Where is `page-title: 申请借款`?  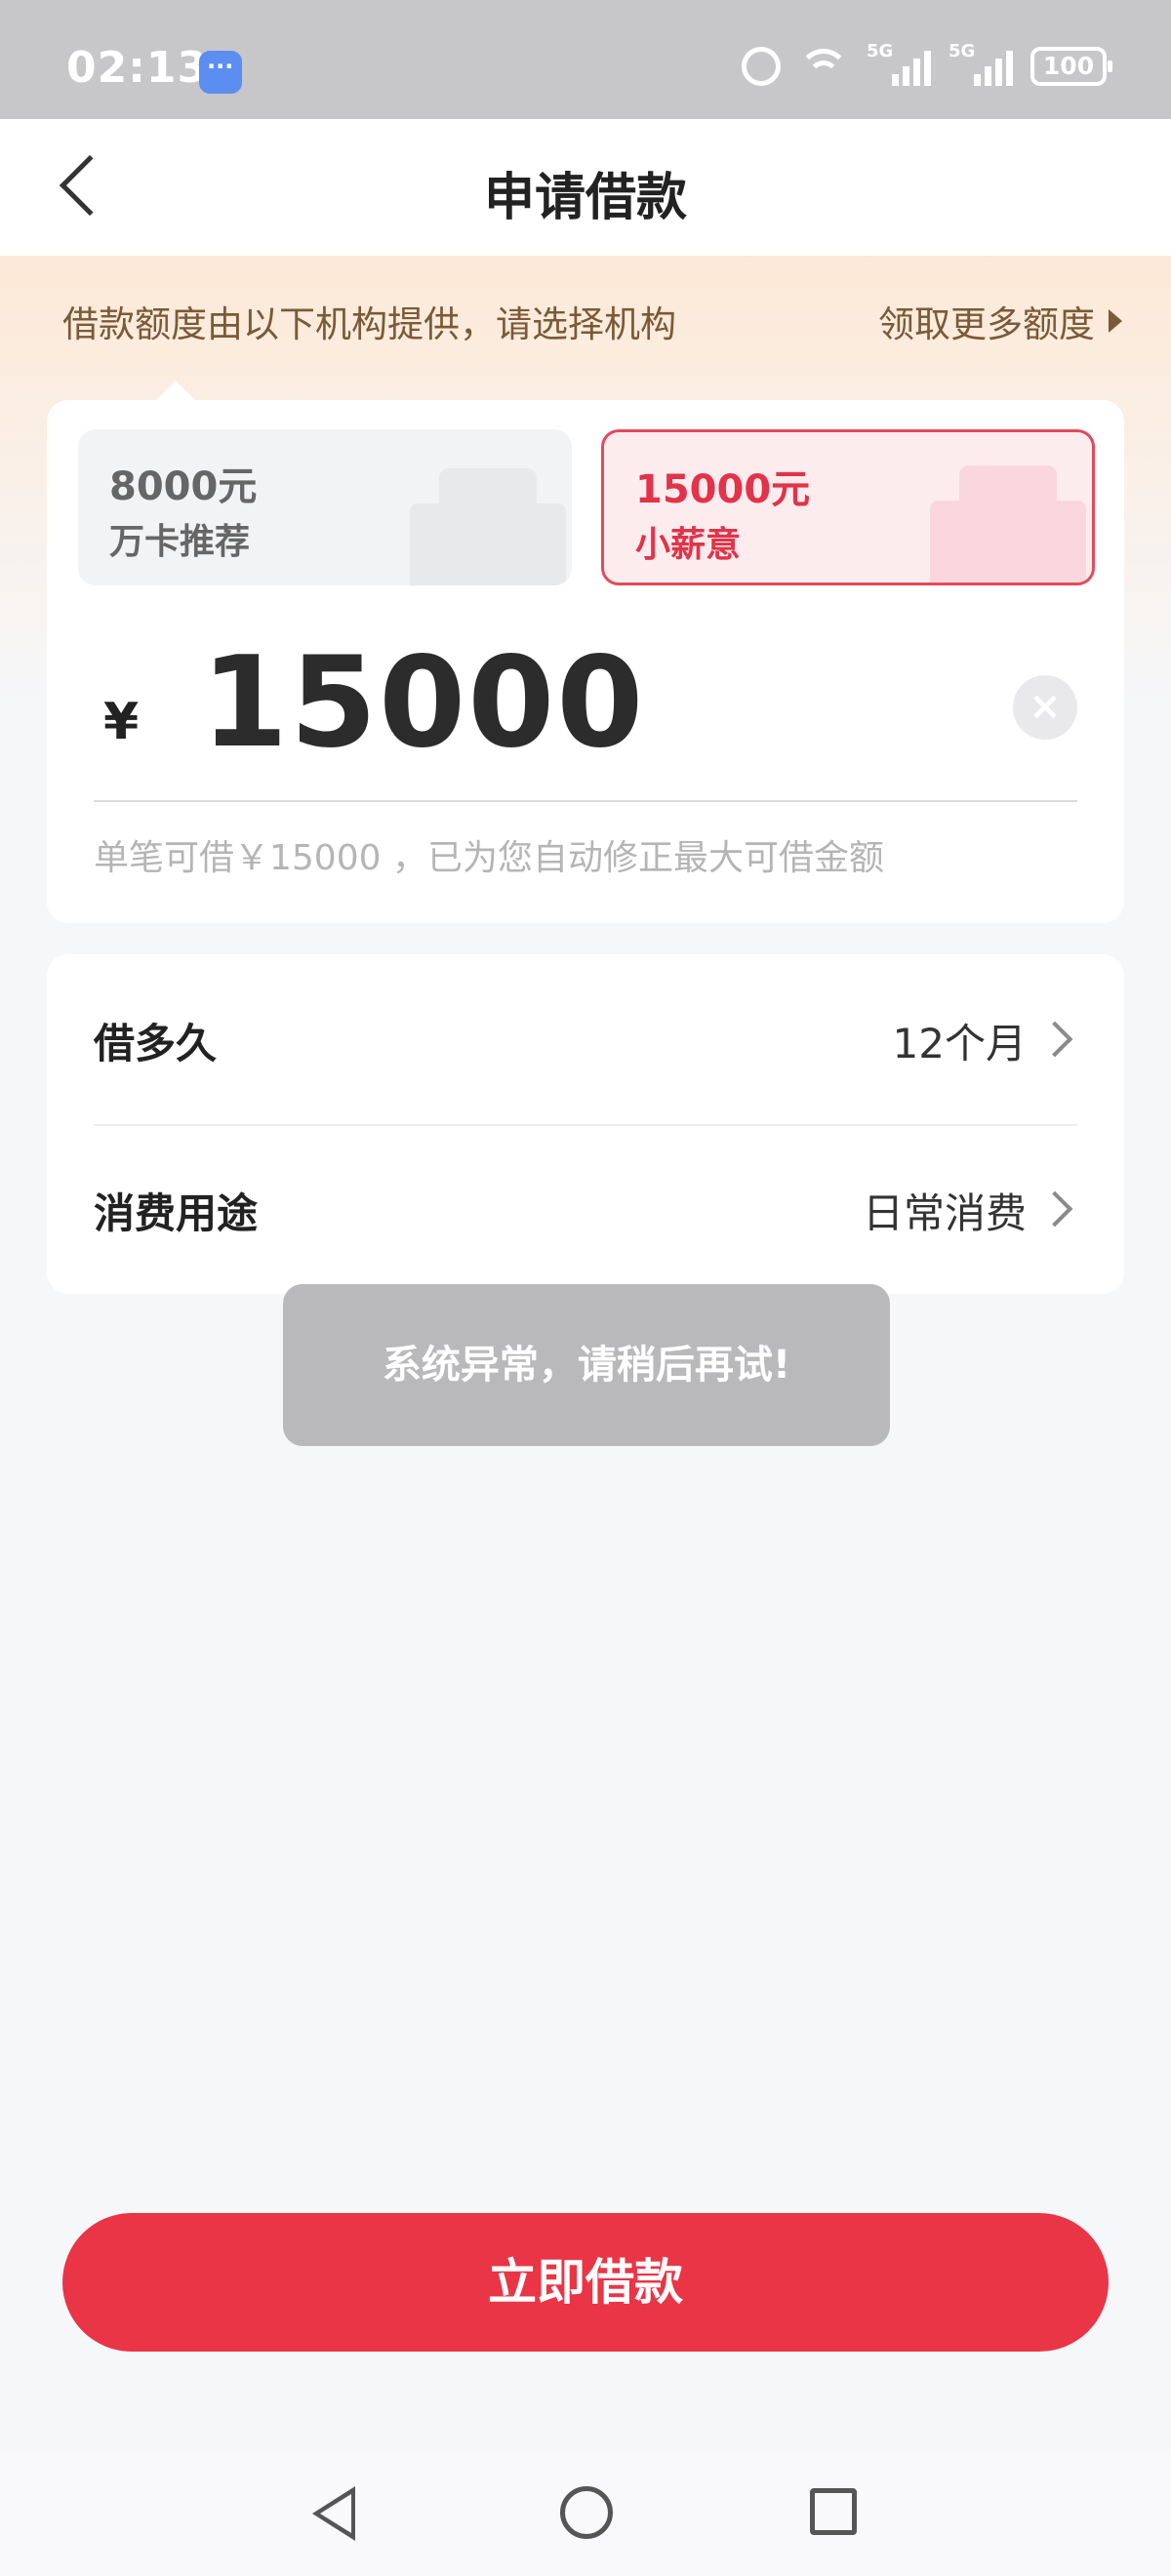 page-title: 申请借款 is located at coordinates (585, 198).